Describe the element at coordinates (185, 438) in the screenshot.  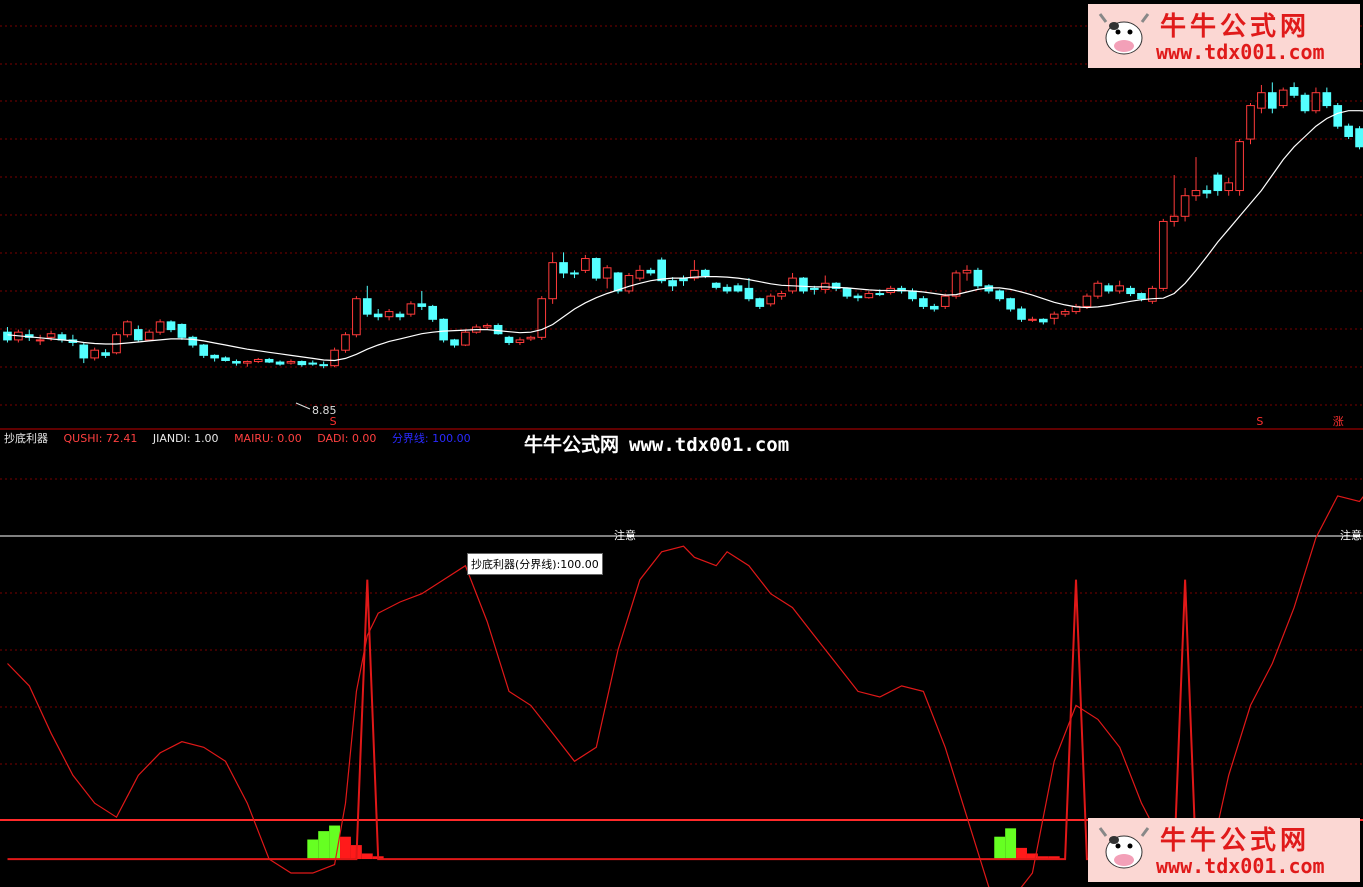
I see `jiandi-value: JIANDI: 1.00` at that location.